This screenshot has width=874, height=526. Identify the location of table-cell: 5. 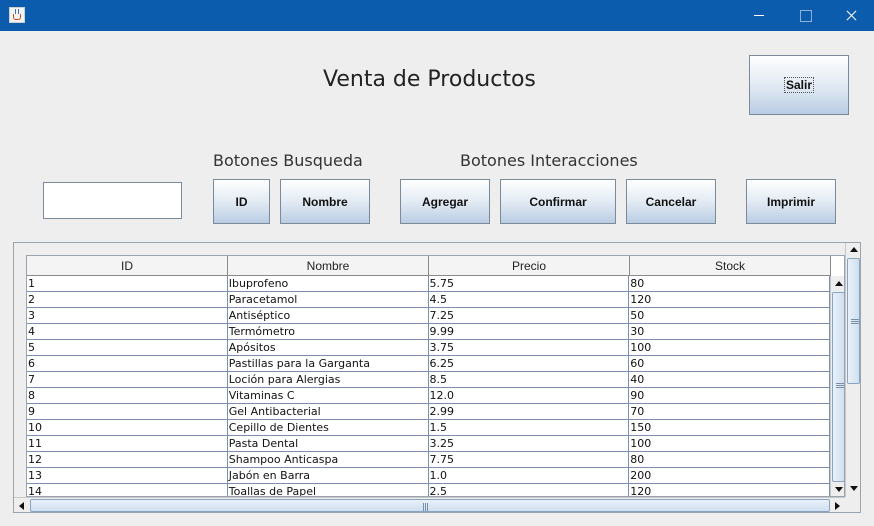
(127, 348).